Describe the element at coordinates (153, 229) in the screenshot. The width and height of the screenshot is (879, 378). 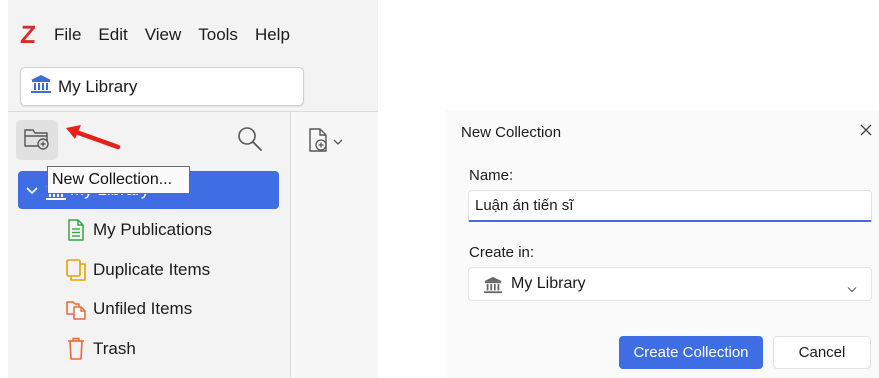
I see `tree-item-label: My Publications` at that location.